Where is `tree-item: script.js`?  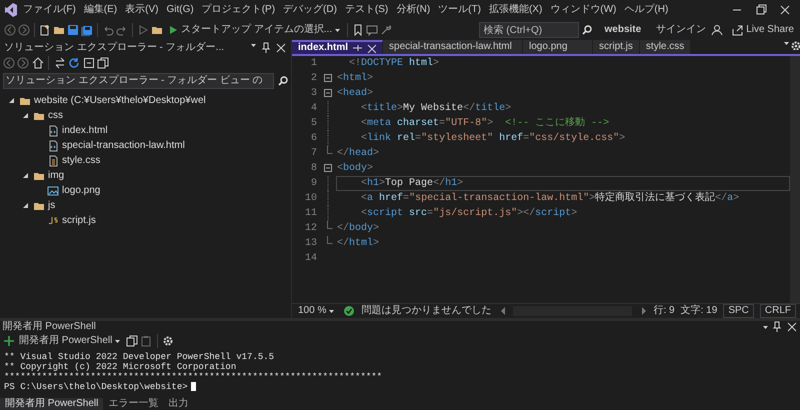
tree-item: script.js is located at coordinates (79, 221).